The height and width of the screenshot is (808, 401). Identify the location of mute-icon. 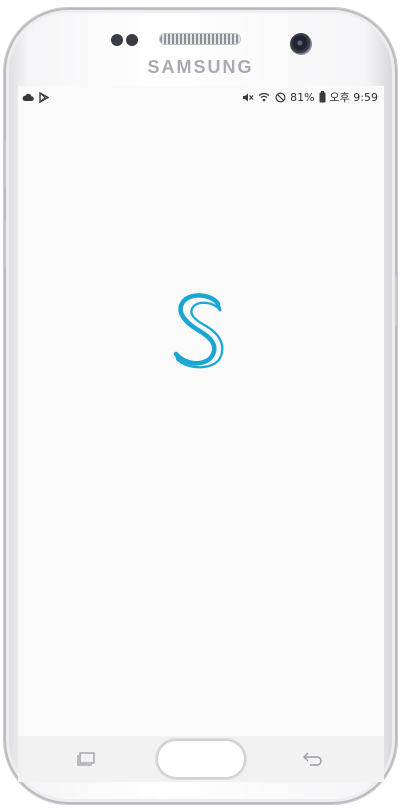
(248, 97).